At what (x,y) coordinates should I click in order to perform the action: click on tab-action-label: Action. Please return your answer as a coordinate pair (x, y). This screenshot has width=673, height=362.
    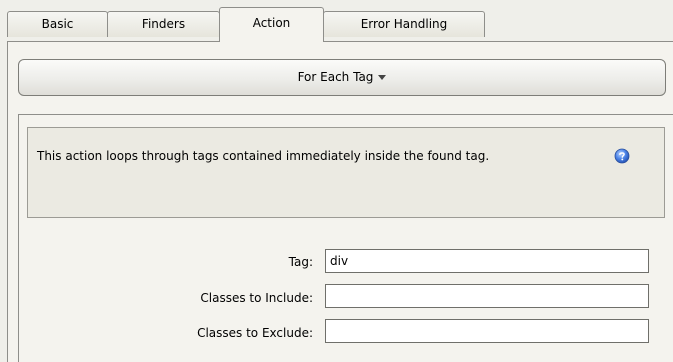
    Looking at the image, I should click on (271, 23).